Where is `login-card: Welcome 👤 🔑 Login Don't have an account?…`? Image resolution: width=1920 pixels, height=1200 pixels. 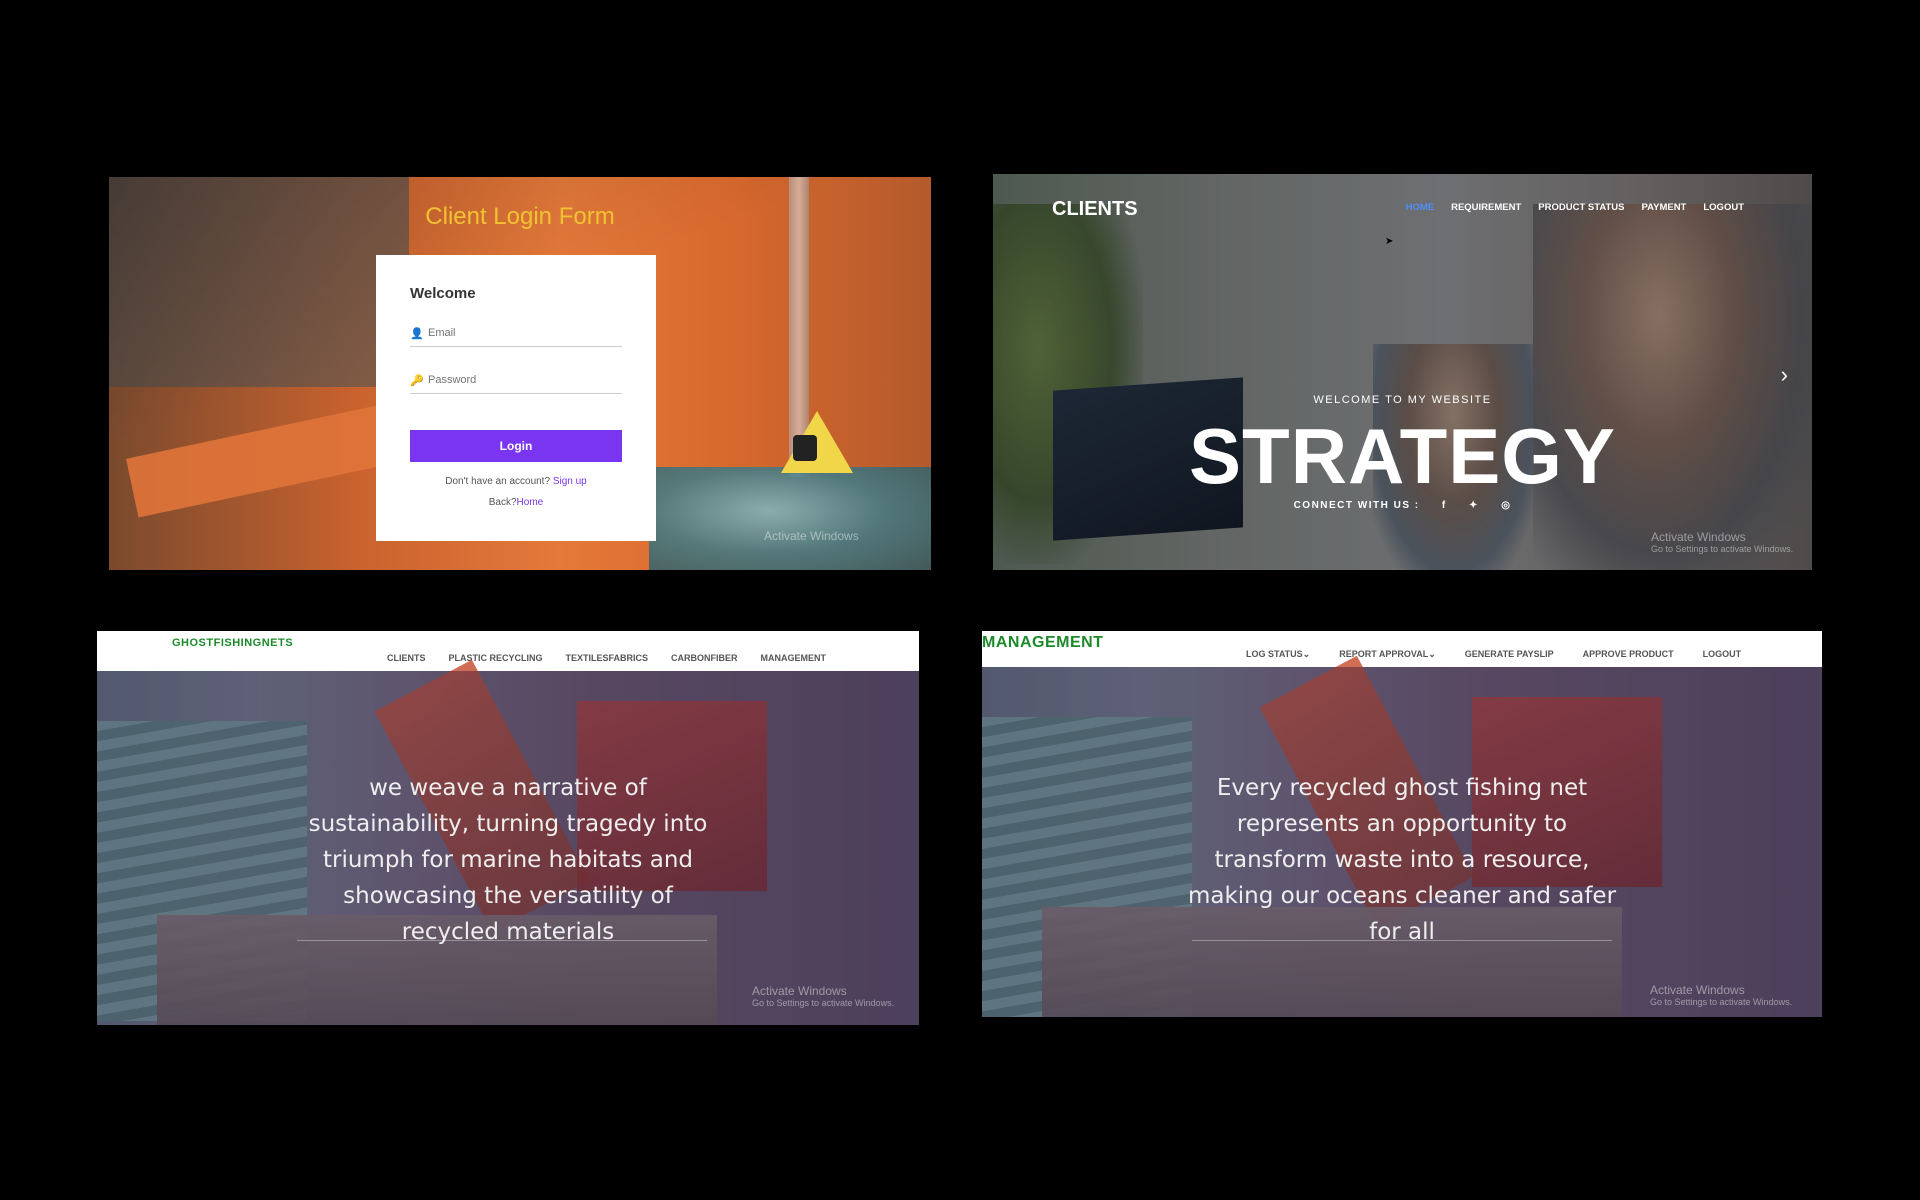
login-card: Welcome 👤 🔑 Login Don't have an account?… is located at coordinates (516, 398).